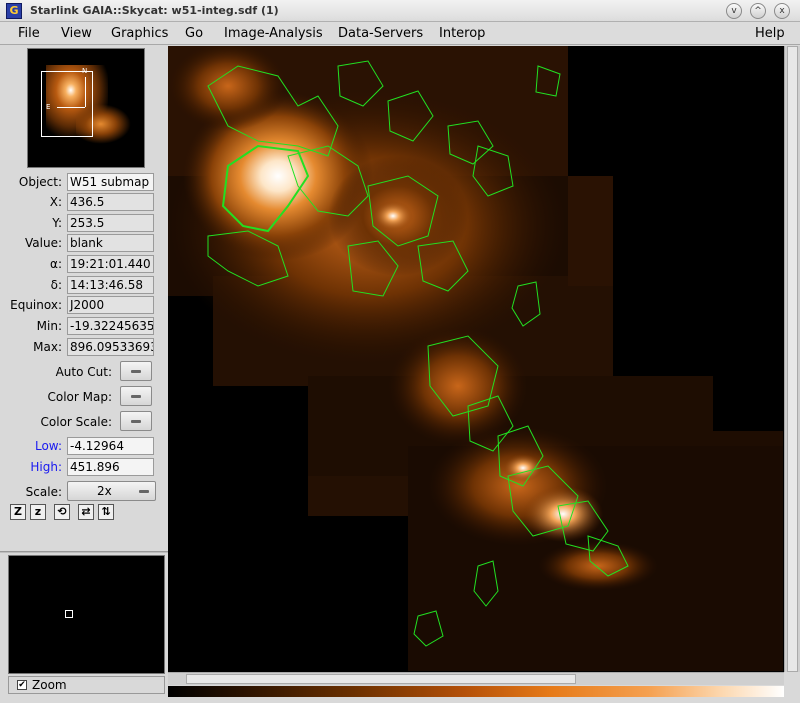 The height and width of the screenshot is (703, 800). Describe the element at coordinates (734, 11) in the screenshot. I see `minimize-button: v` at that location.